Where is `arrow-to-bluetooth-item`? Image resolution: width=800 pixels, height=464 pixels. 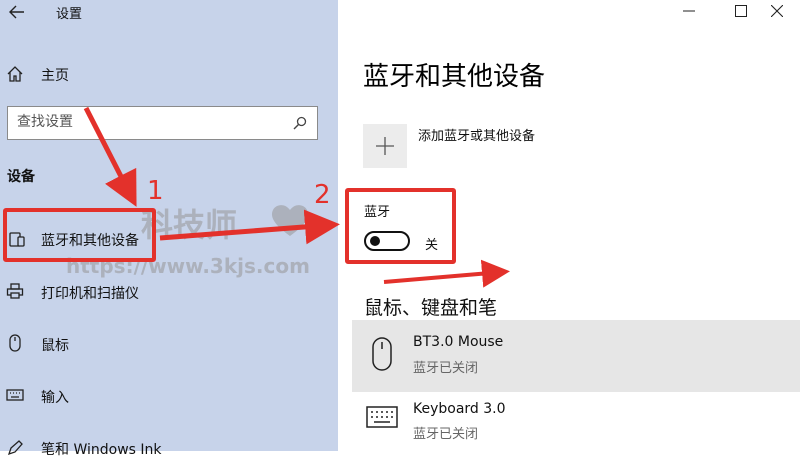 arrow-to-bluetooth-item is located at coordinates (110, 156).